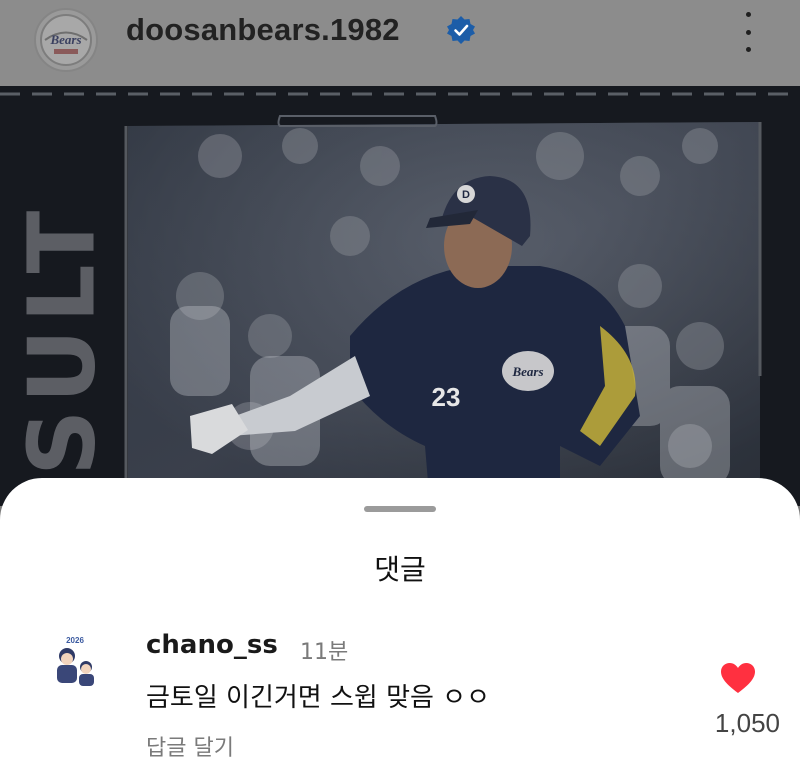 The width and height of the screenshot is (800, 769). What do you see at coordinates (318, 698) in the screenshot?
I see `comment-text: 금토일 이긴거면 스윕 맞음 ㅇㅇ` at bounding box center [318, 698].